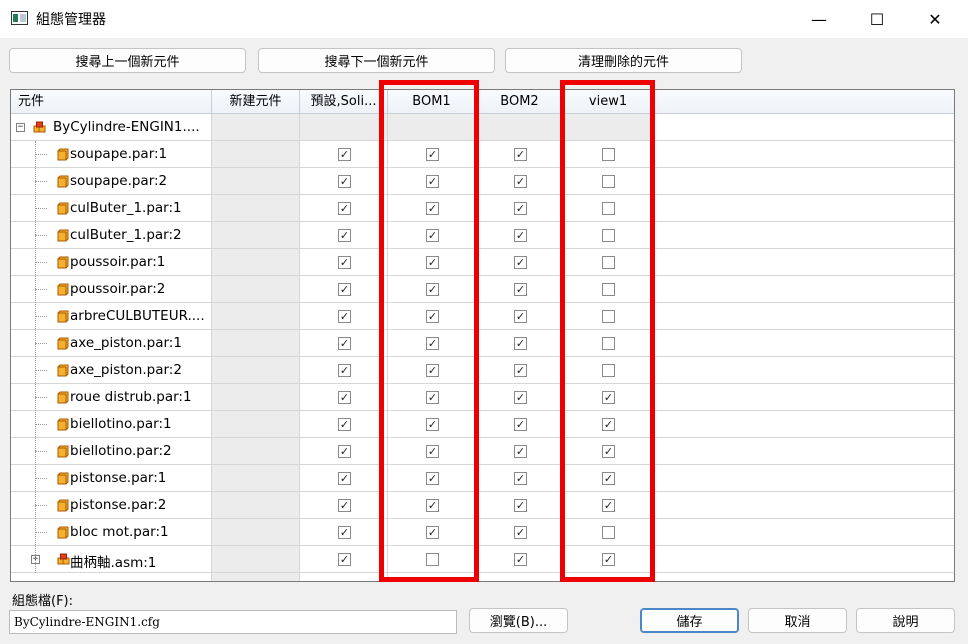  What do you see at coordinates (127, 60) in the screenshot?
I see `find-previous-new-part-button: 搜尋上一個新元件` at bounding box center [127, 60].